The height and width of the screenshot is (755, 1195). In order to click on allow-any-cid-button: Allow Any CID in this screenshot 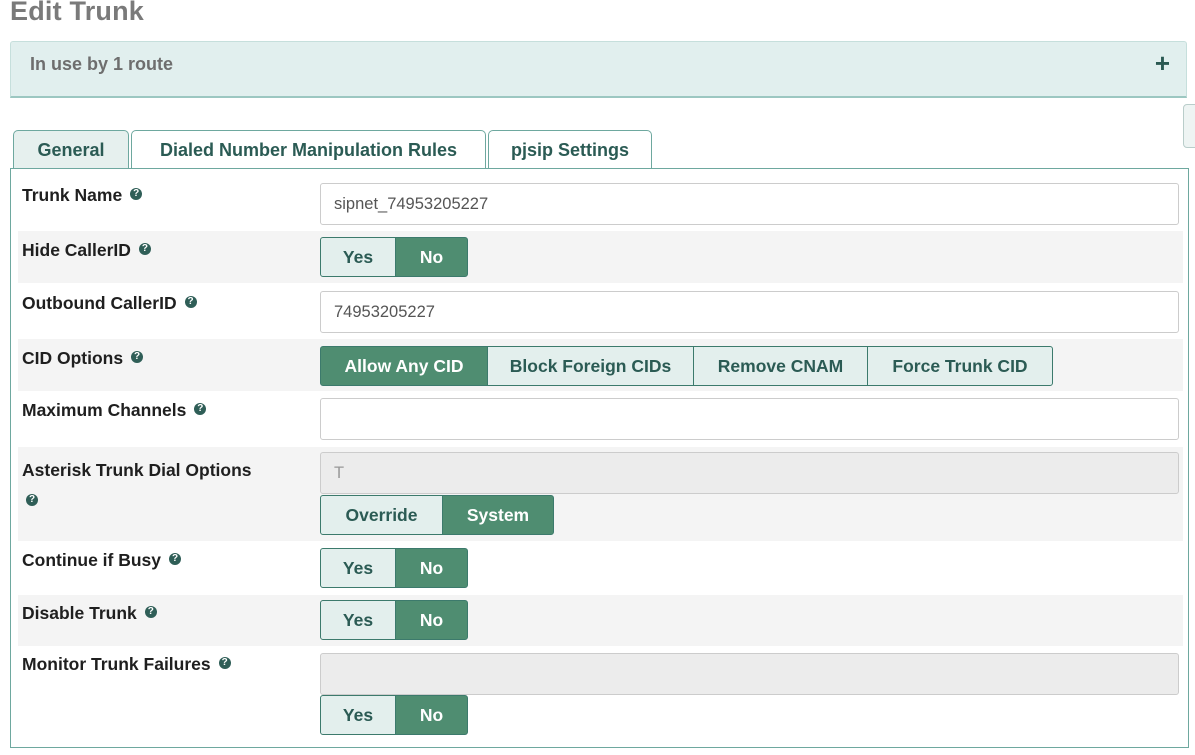, I will do `click(404, 366)`.